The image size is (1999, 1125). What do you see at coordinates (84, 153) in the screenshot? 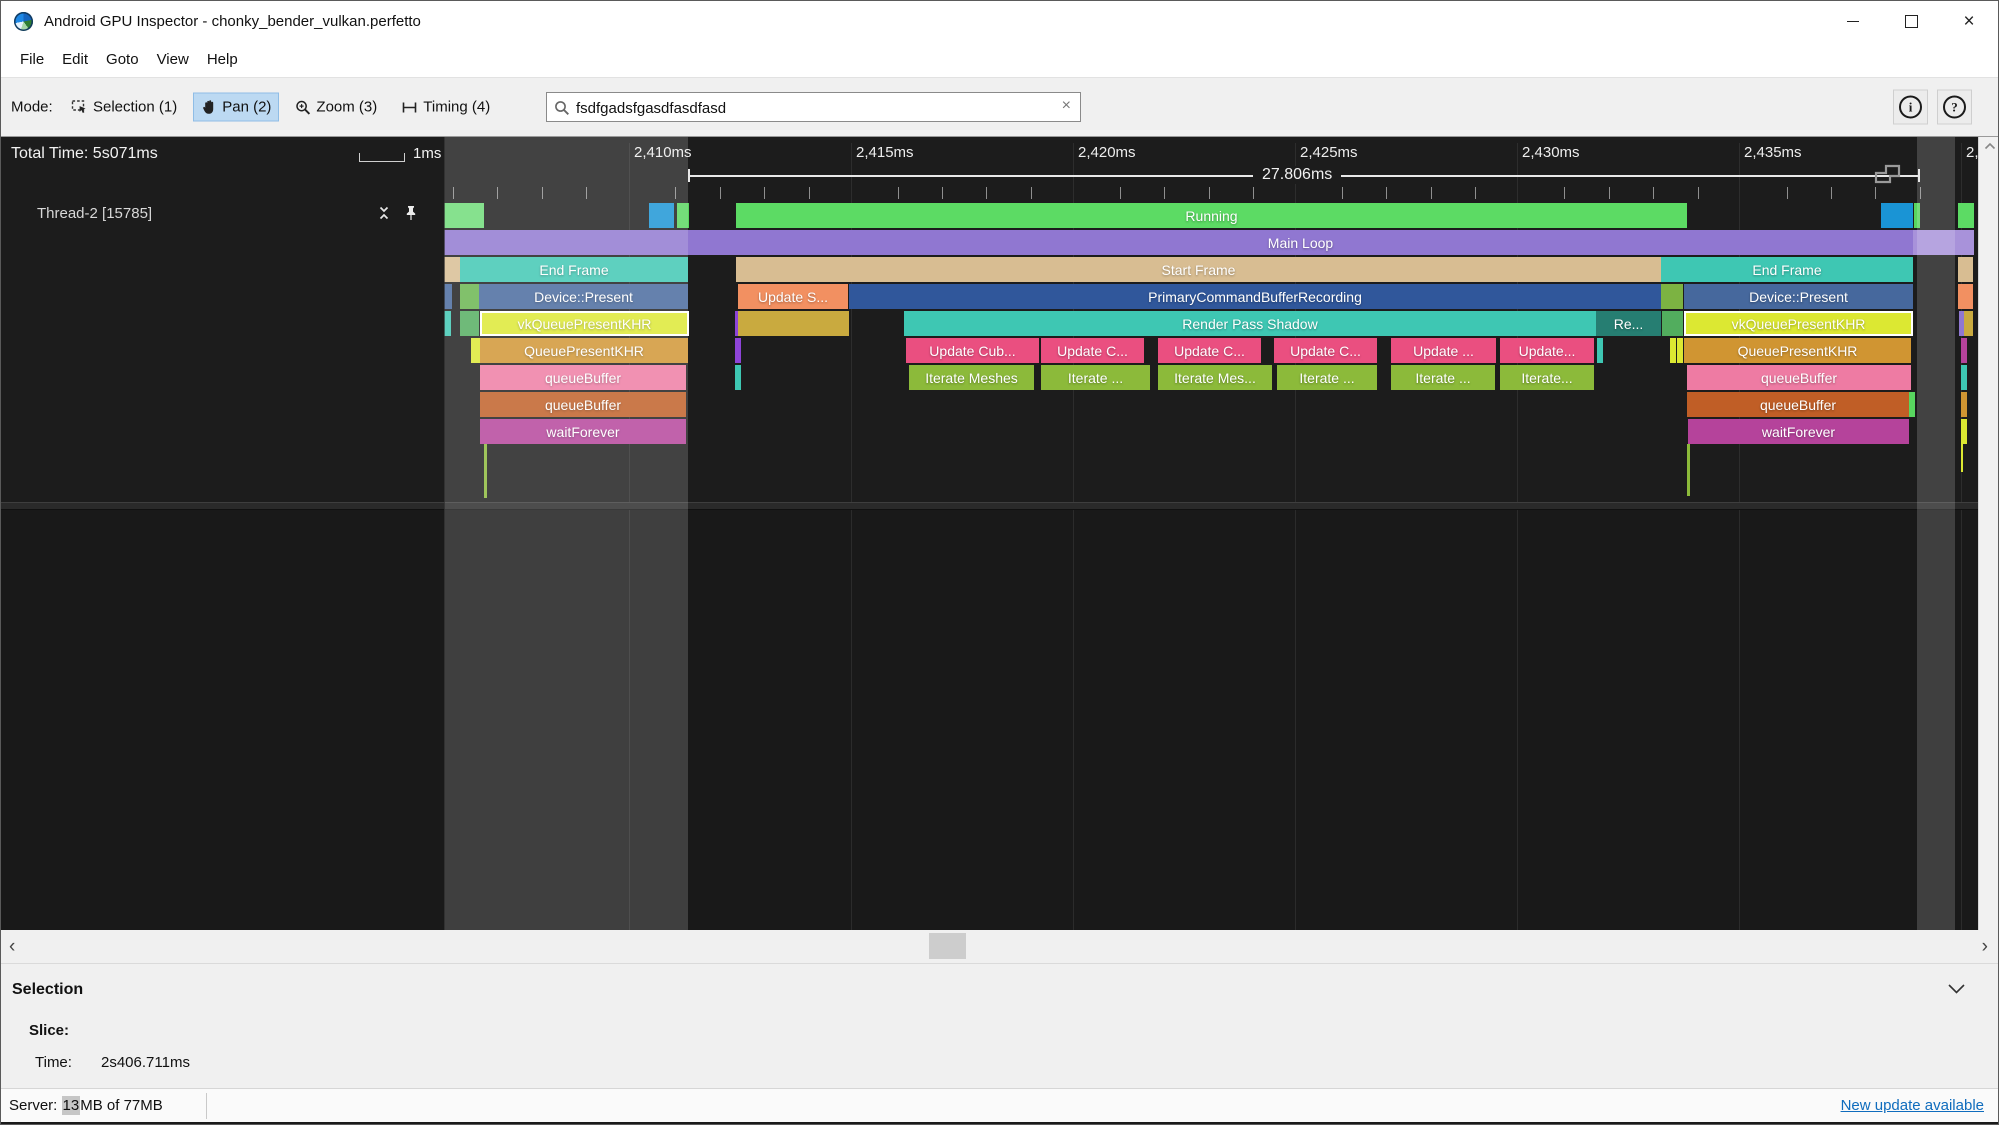
I see `total-time: Total Time: 5s071ms` at bounding box center [84, 153].